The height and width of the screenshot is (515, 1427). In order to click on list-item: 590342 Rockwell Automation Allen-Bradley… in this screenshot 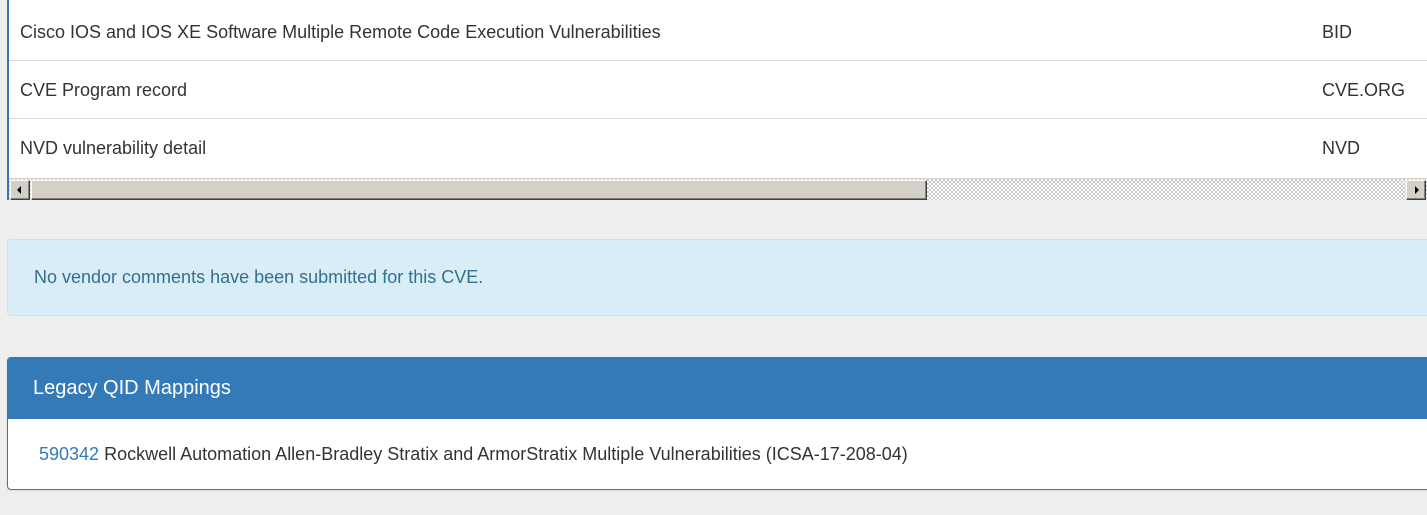, I will do `click(733, 454)`.